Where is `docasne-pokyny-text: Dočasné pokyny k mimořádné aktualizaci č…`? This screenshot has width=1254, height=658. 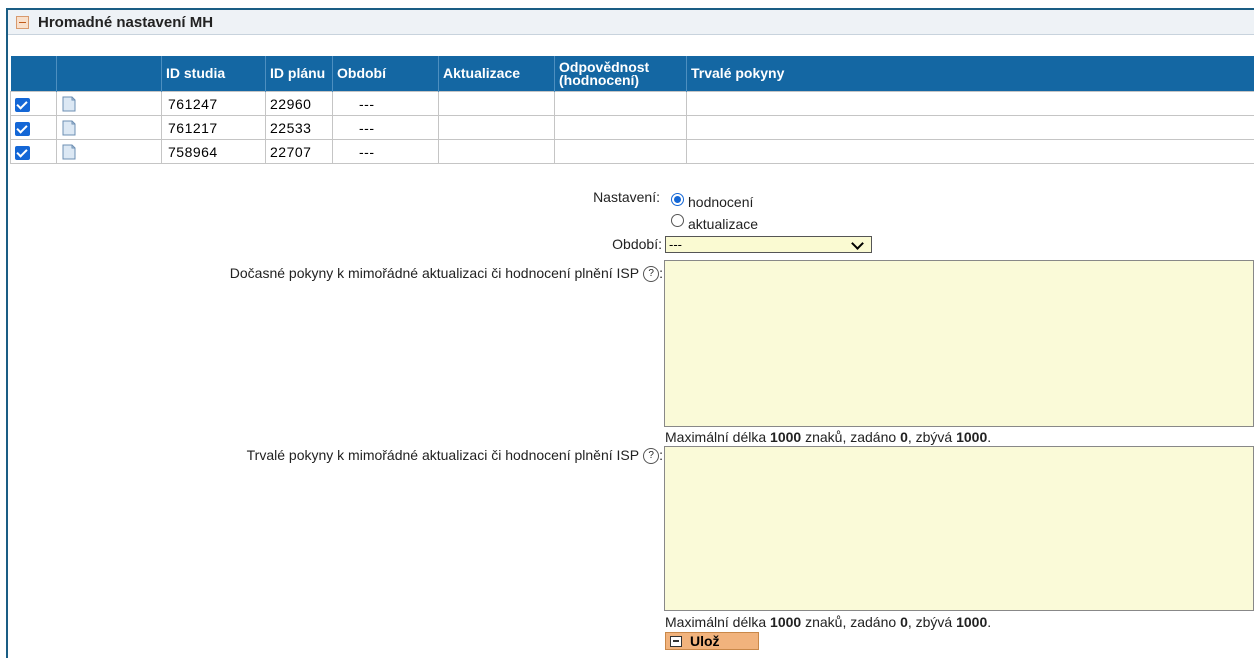
docasne-pokyny-text: Dočasné pokyny k mimořádné aktualizaci č… is located at coordinates (434, 273).